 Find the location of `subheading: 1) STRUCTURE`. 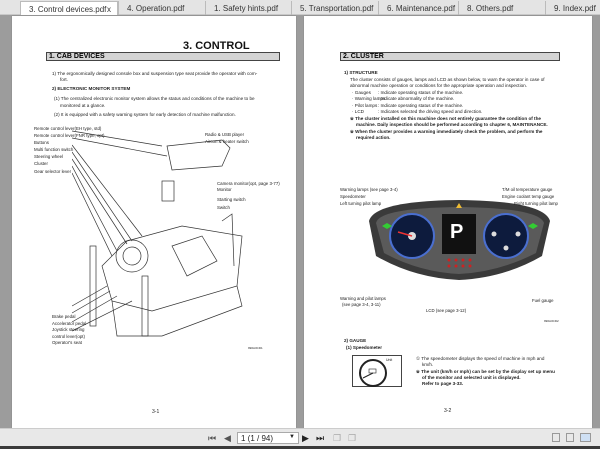

subheading: 1) STRUCTURE is located at coordinates (361, 72).